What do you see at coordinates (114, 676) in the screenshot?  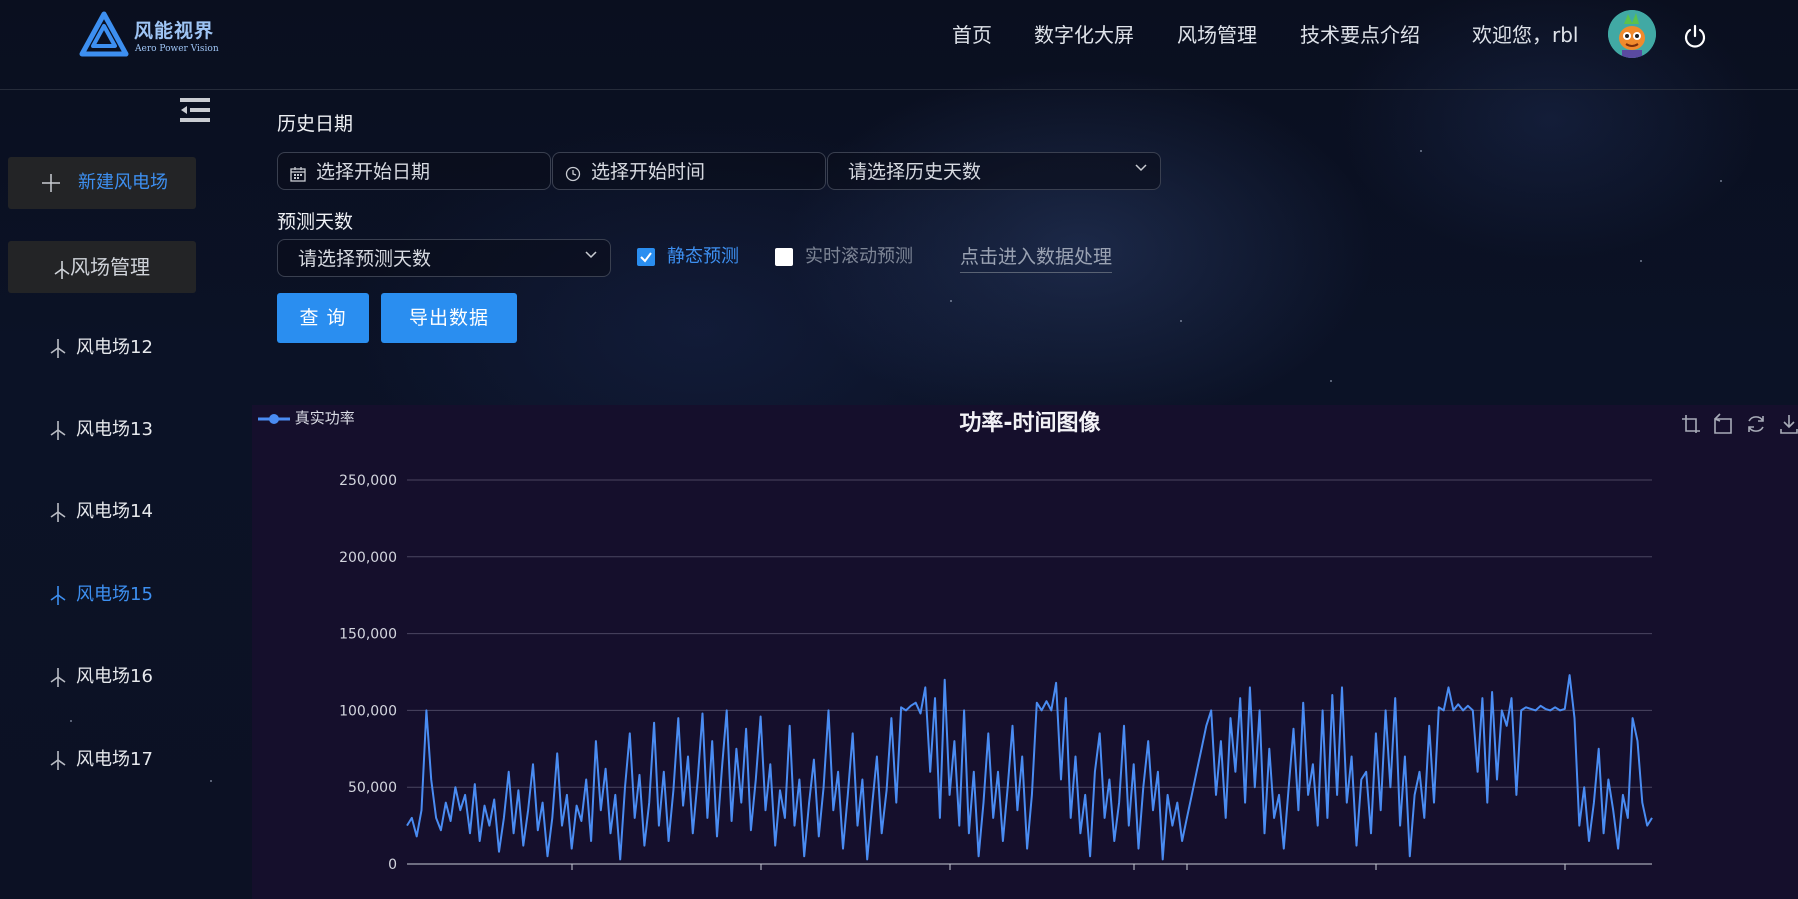 I see `sidebar-item-label: 风电场16` at bounding box center [114, 676].